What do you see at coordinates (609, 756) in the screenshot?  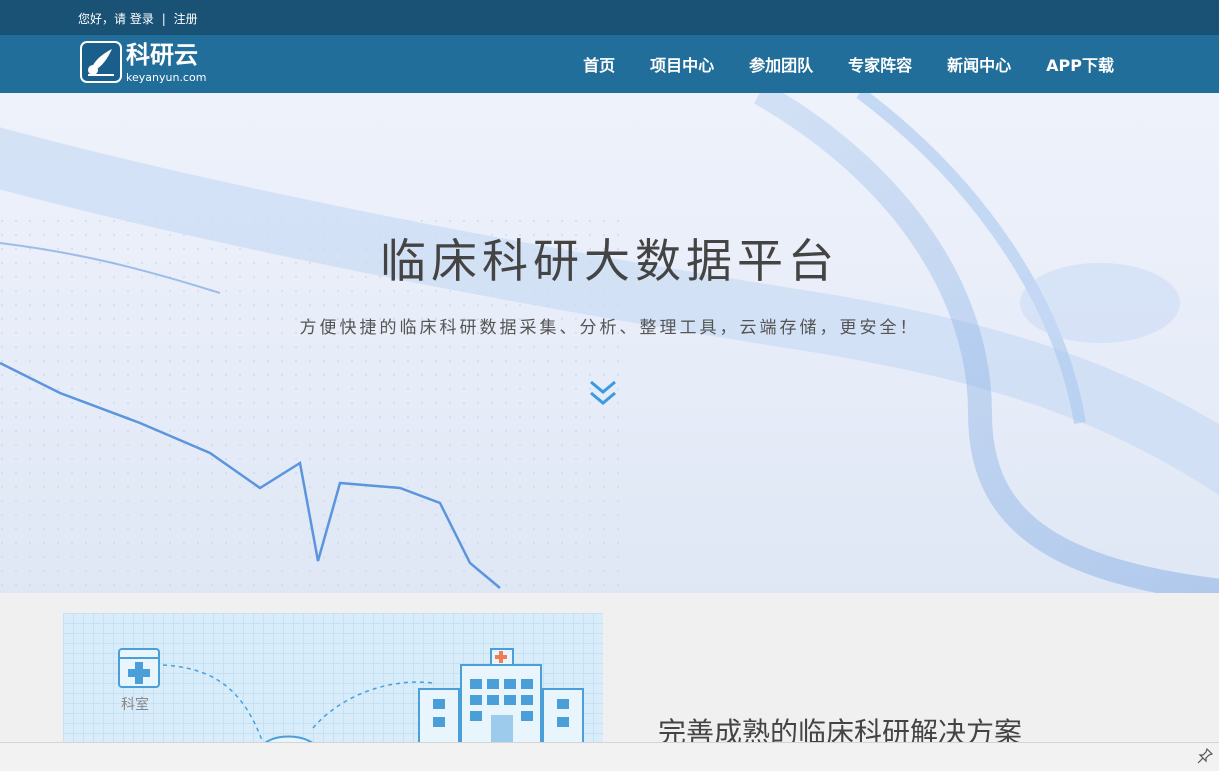 I see `browser-status-bar` at bounding box center [609, 756].